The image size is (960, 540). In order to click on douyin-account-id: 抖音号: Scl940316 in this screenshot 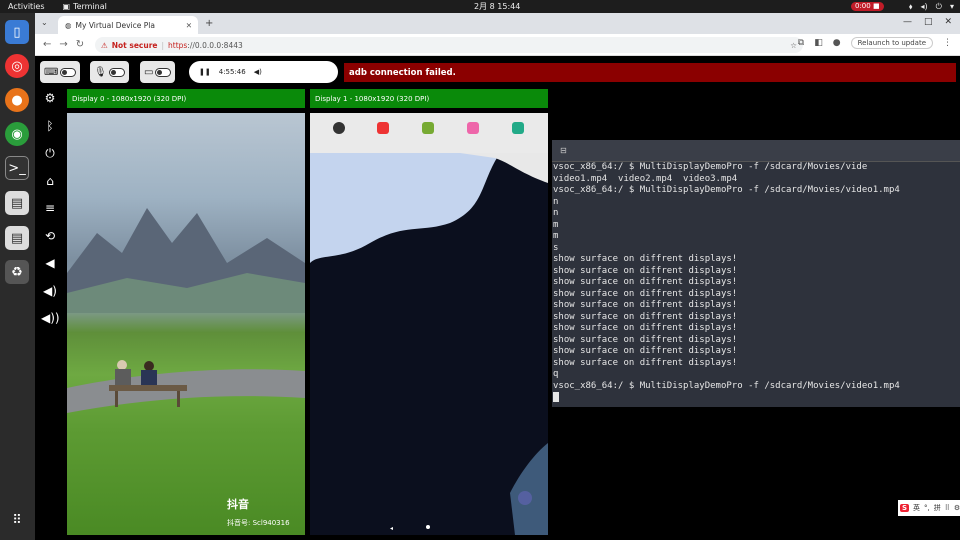, I will do `click(258, 523)`.